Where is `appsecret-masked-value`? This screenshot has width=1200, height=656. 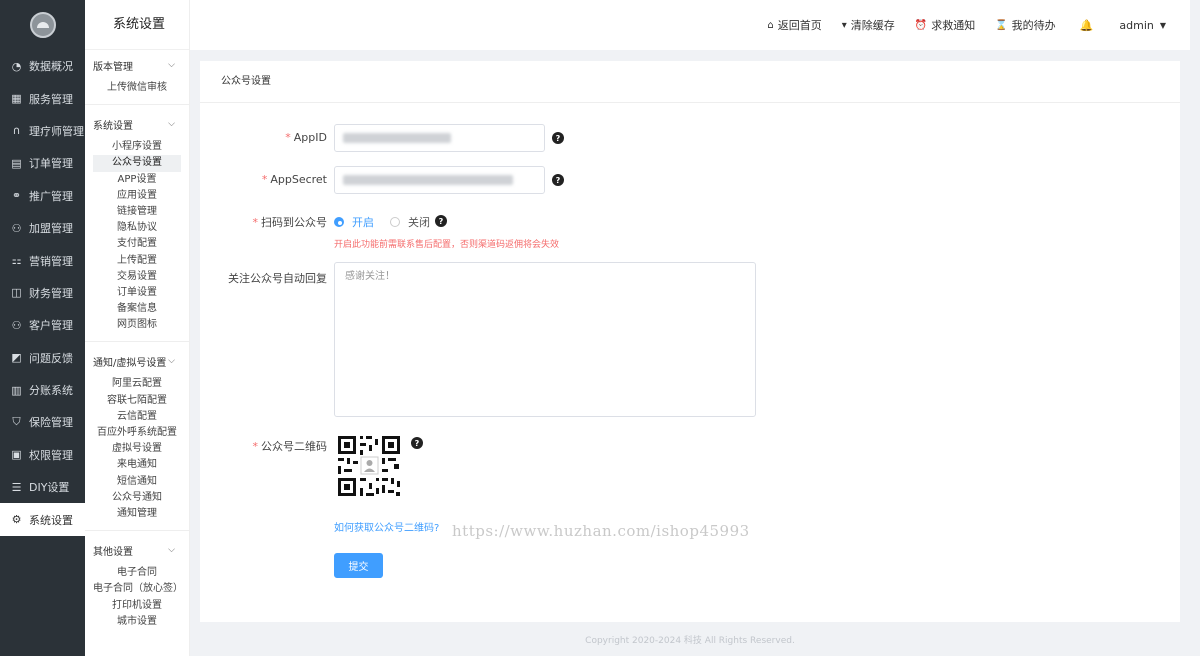
appsecret-masked-value is located at coordinates (428, 180).